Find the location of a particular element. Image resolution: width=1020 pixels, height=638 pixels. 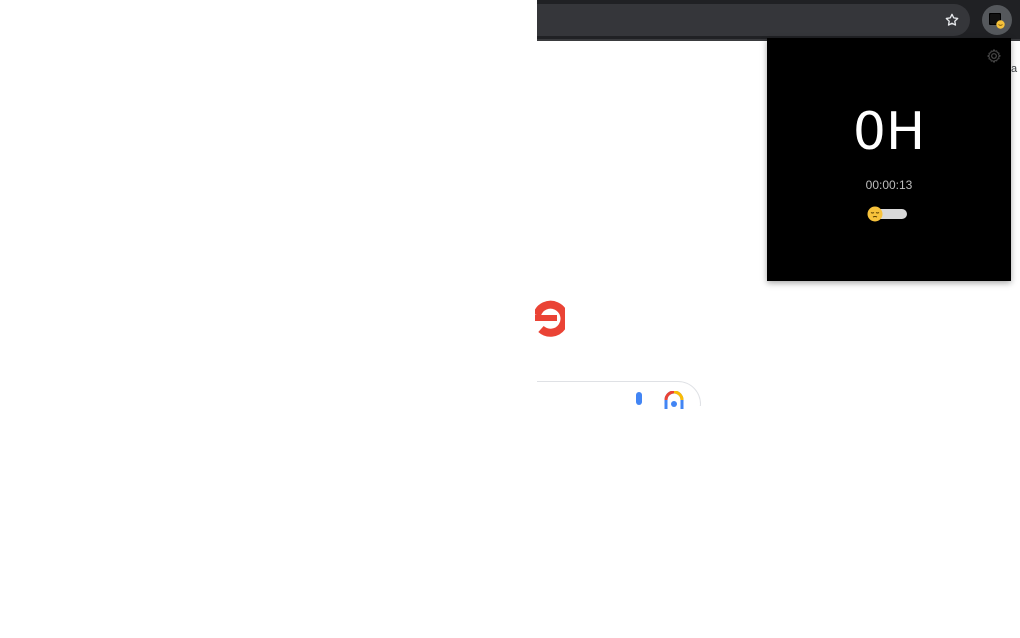

sleepy-face-emoji-icon is located at coordinates (875, 214).